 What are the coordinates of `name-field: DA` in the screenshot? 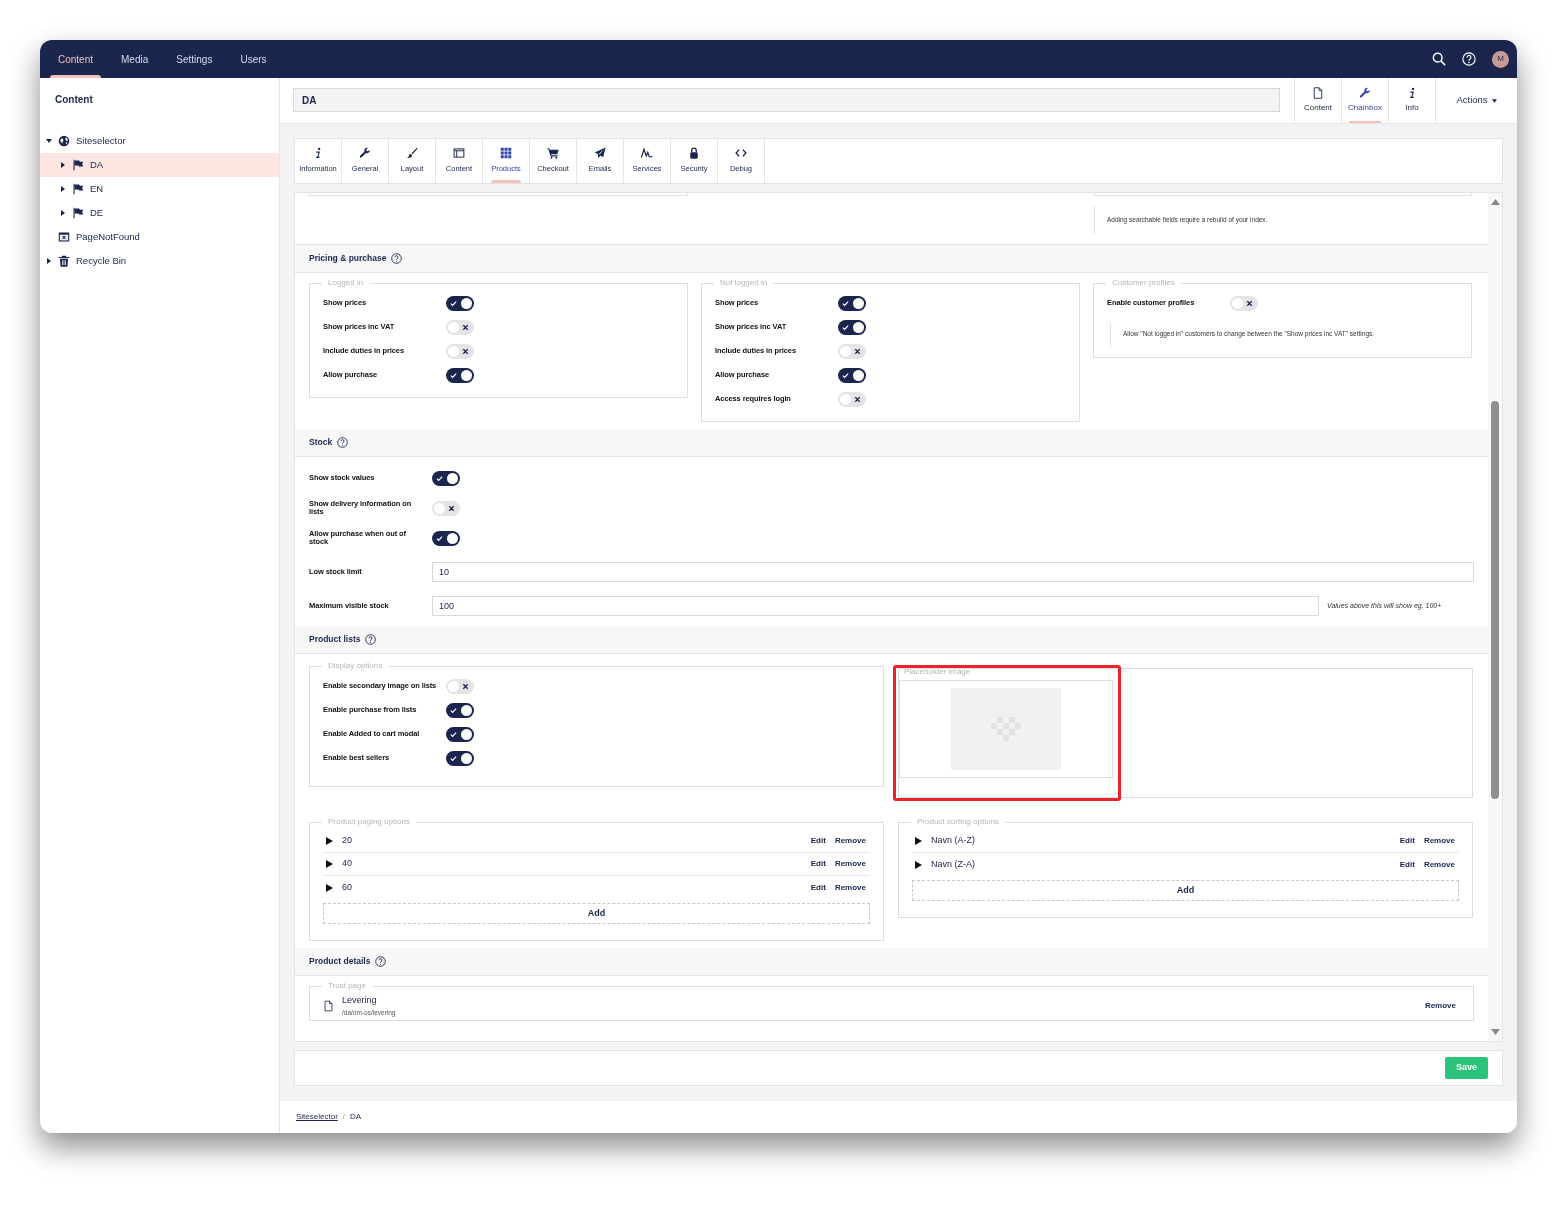 It's located at (786, 100).